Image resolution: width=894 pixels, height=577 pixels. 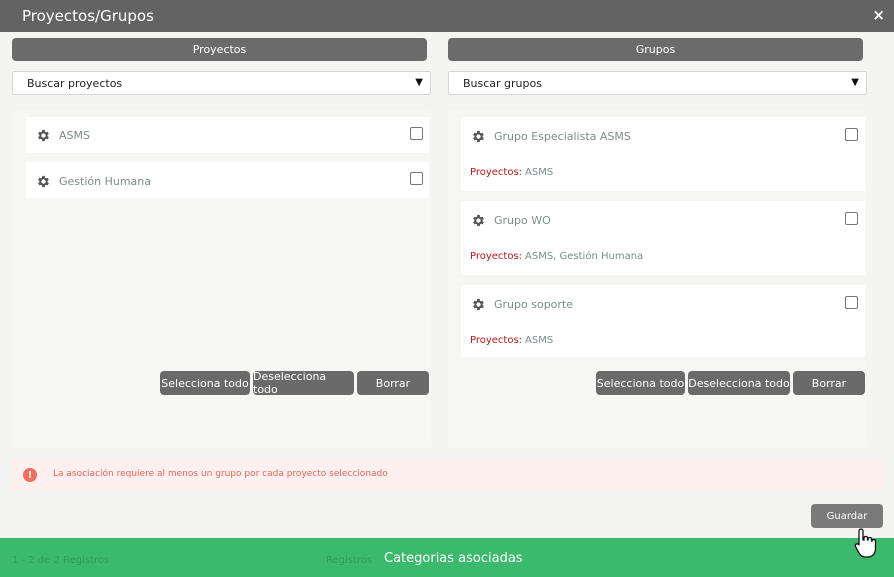 I want to click on projects-clear-button: Borrar, so click(x=393, y=383).